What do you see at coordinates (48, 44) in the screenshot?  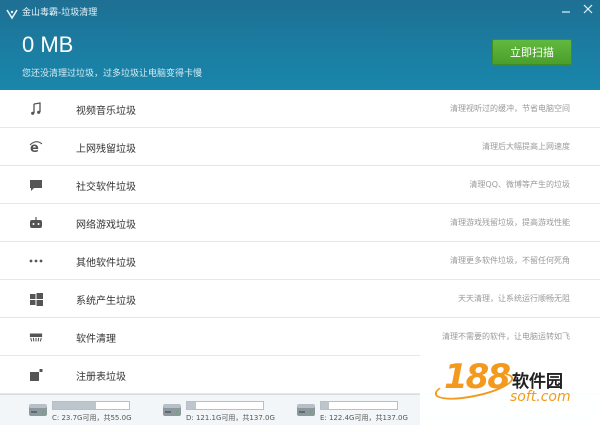 I see `junk-size: 0 MB` at bounding box center [48, 44].